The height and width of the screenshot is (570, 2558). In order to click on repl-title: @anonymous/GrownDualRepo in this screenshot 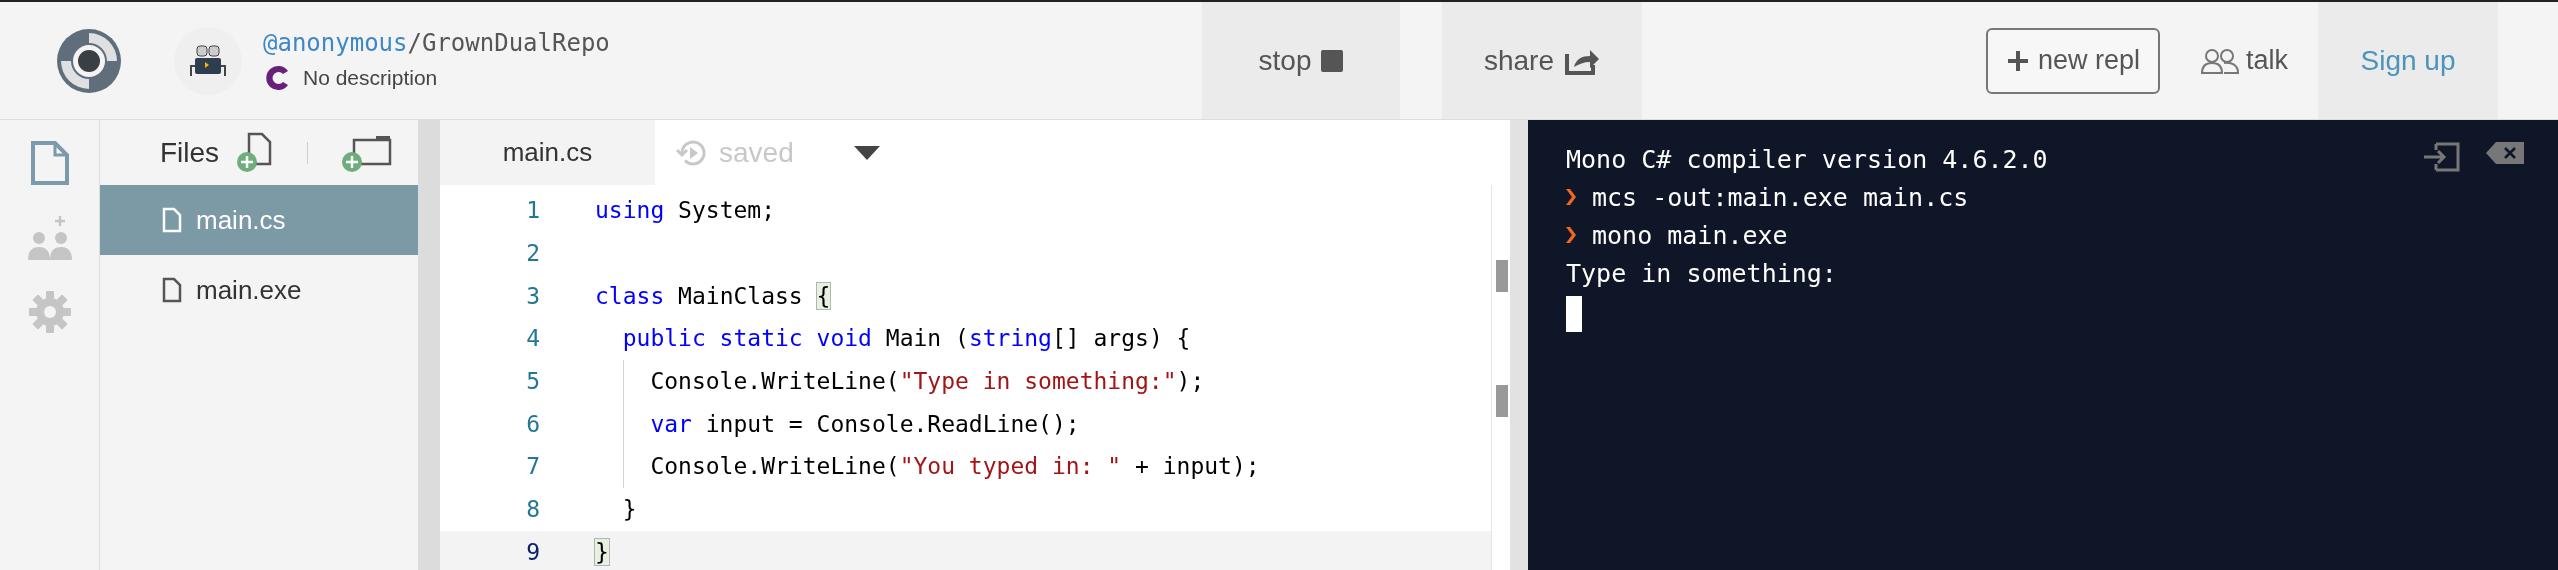, I will do `click(436, 42)`.